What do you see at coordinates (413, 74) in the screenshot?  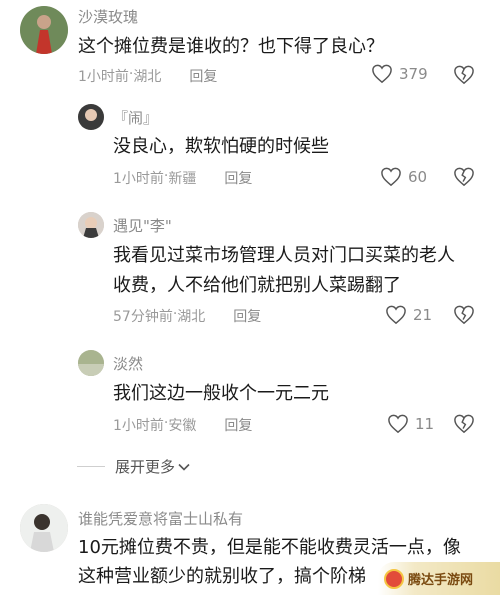 I see `like-count: 379` at bounding box center [413, 74].